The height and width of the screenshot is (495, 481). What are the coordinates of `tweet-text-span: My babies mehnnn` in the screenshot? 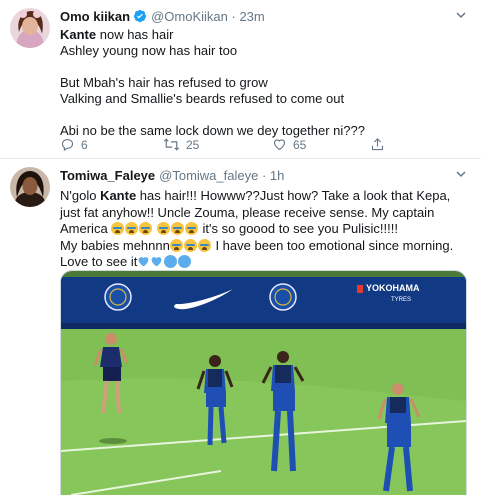 It's located at (115, 245).